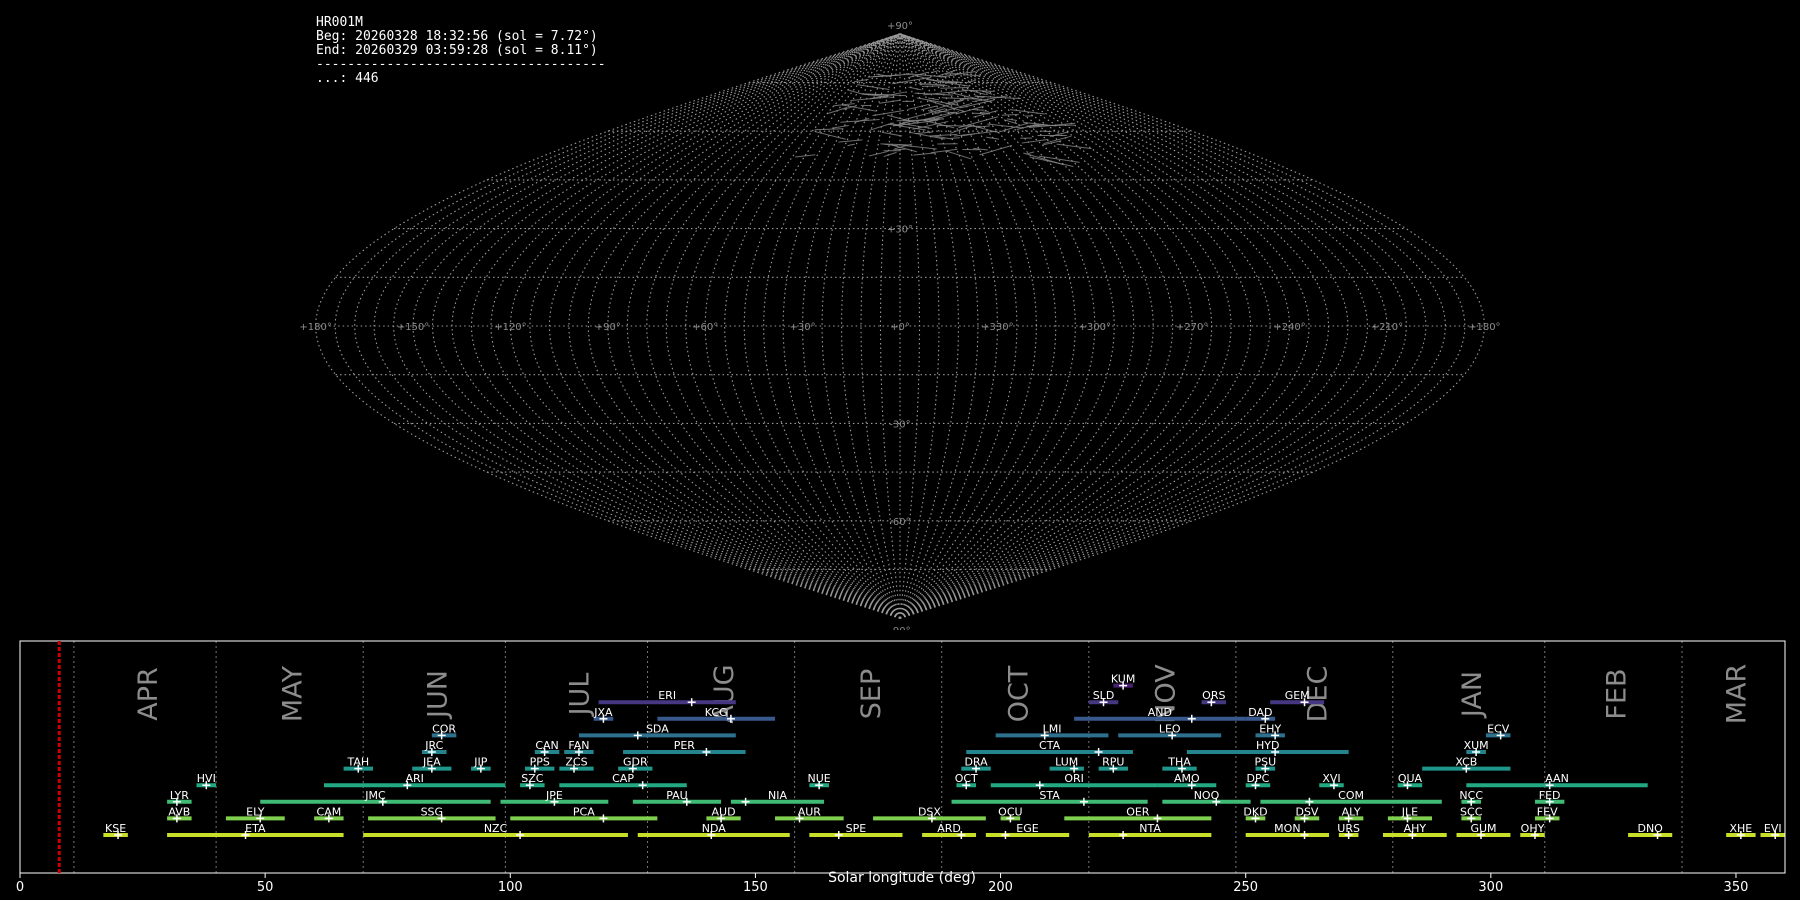 Image resolution: width=1800 pixels, height=900 pixels. What do you see at coordinates (949, 830) in the screenshot?
I see `shower-ard: ARD` at bounding box center [949, 830].